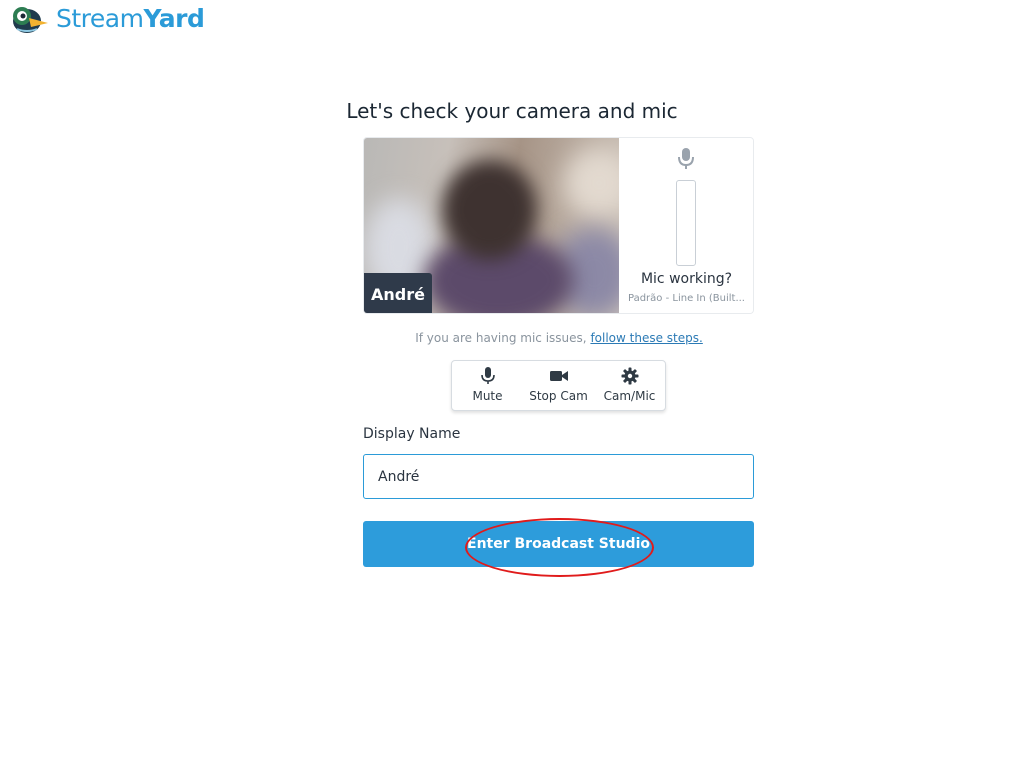 The height and width of the screenshot is (768, 1024). Describe the element at coordinates (487, 396) in the screenshot. I see `mute-label: Mute` at that location.